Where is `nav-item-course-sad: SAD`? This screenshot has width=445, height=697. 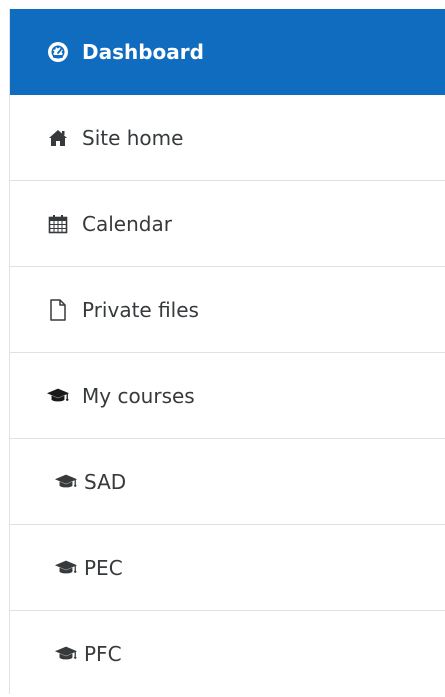
nav-item-course-sad: SAD is located at coordinates (227, 482).